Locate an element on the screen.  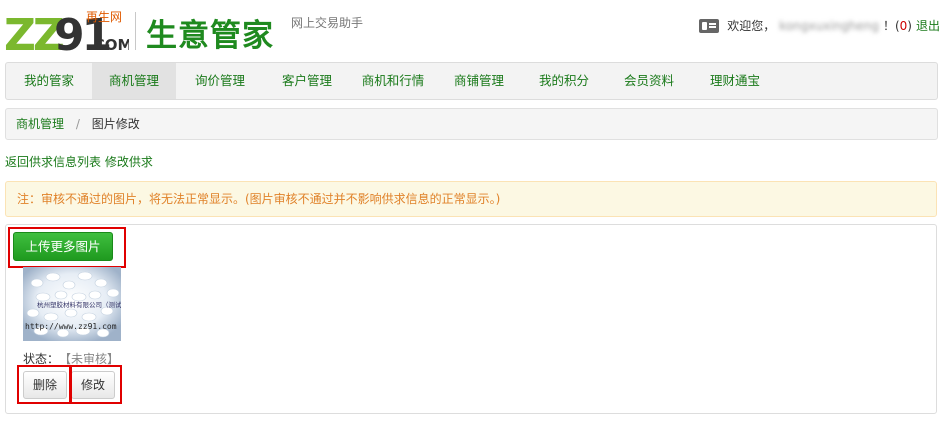
upload-more-button: 上传更多图片 is located at coordinates (63, 246).